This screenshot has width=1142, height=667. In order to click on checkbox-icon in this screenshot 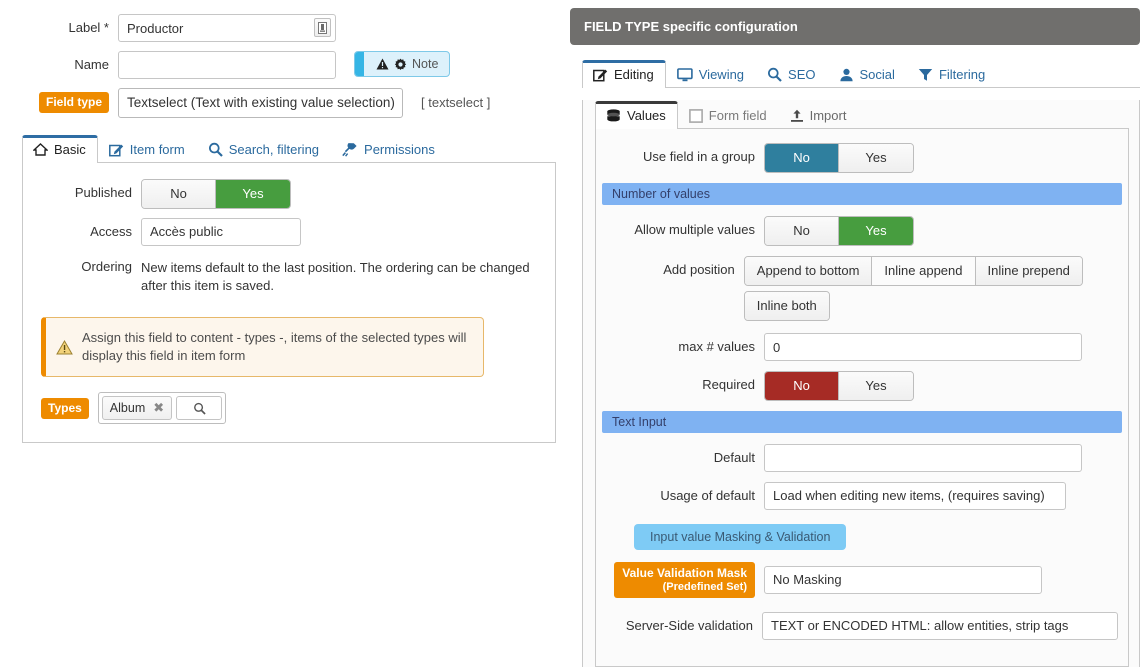, I will do `click(695, 115)`.